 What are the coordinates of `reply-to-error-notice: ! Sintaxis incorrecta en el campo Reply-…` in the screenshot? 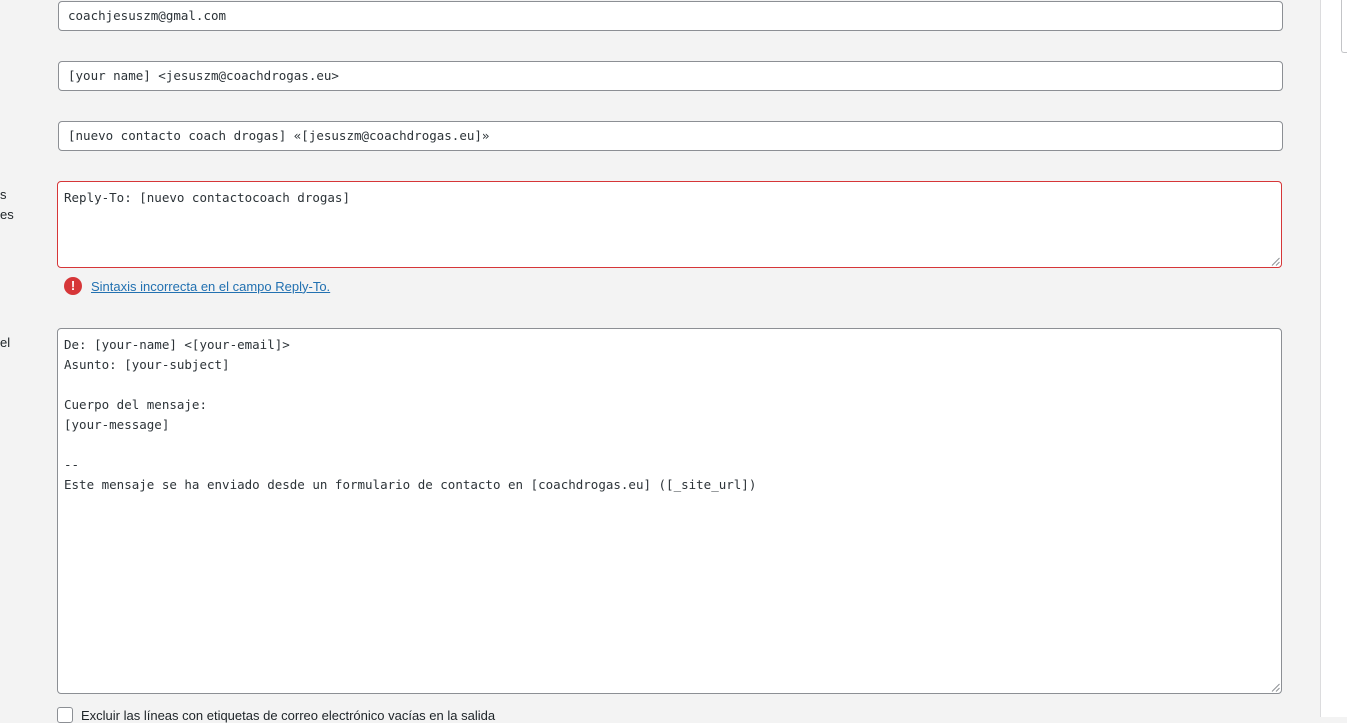 It's located at (197, 286).